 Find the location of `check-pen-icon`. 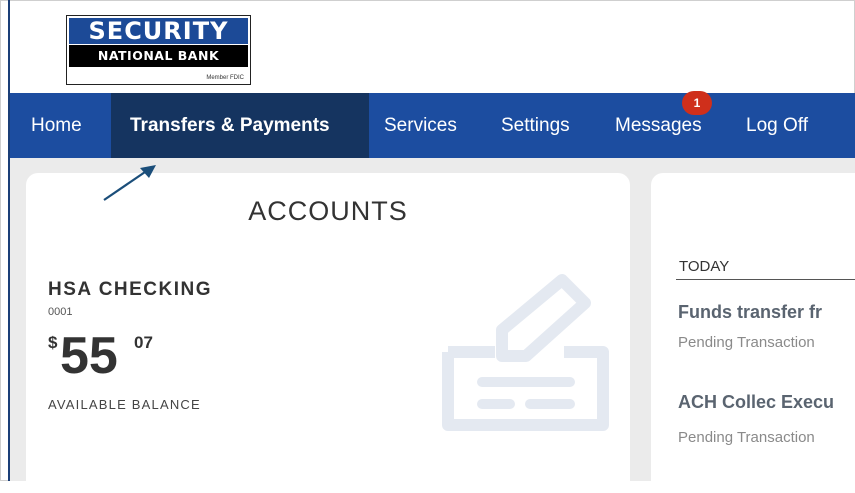

check-pen-icon is located at coordinates (525, 352).